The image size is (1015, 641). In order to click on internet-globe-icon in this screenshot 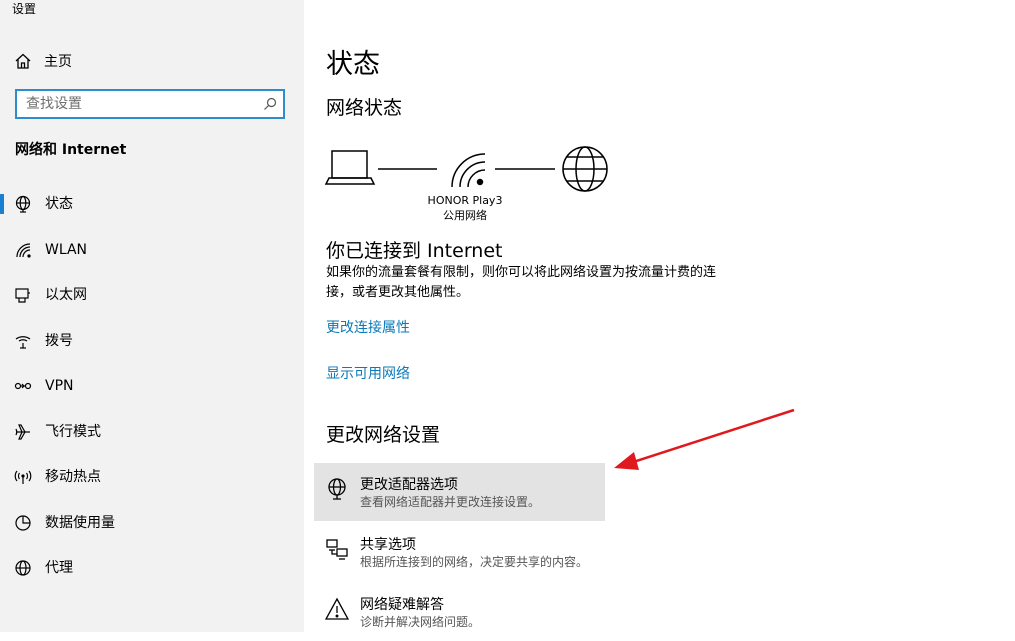, I will do `click(585, 169)`.